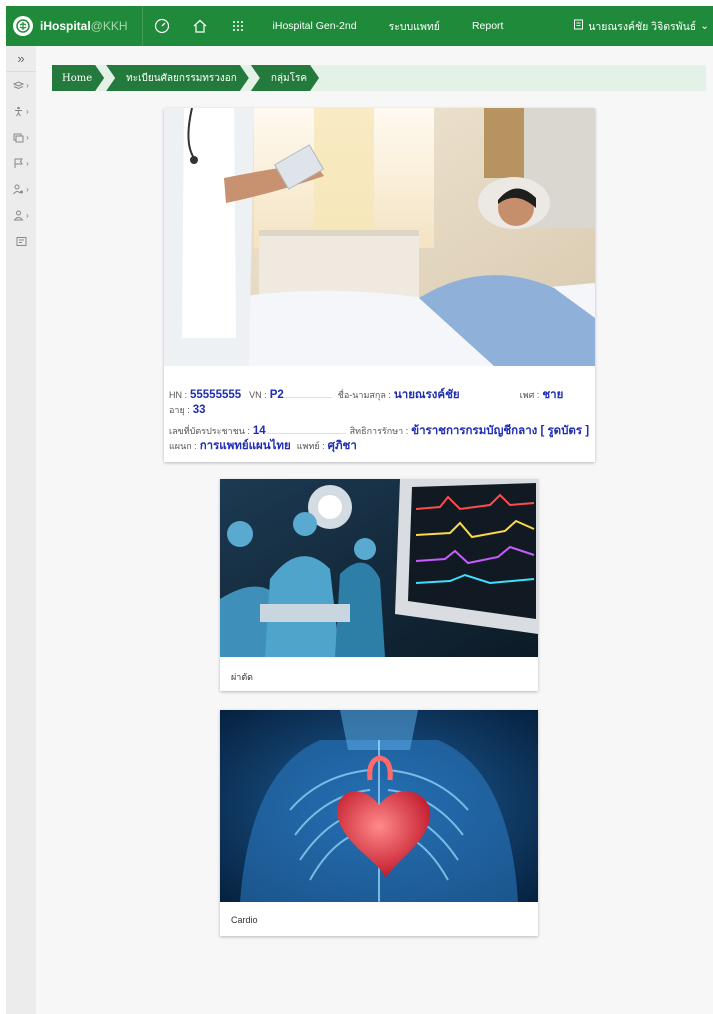 The height and width of the screenshot is (1014, 713). I want to click on id-card-icon, so click(578, 26).